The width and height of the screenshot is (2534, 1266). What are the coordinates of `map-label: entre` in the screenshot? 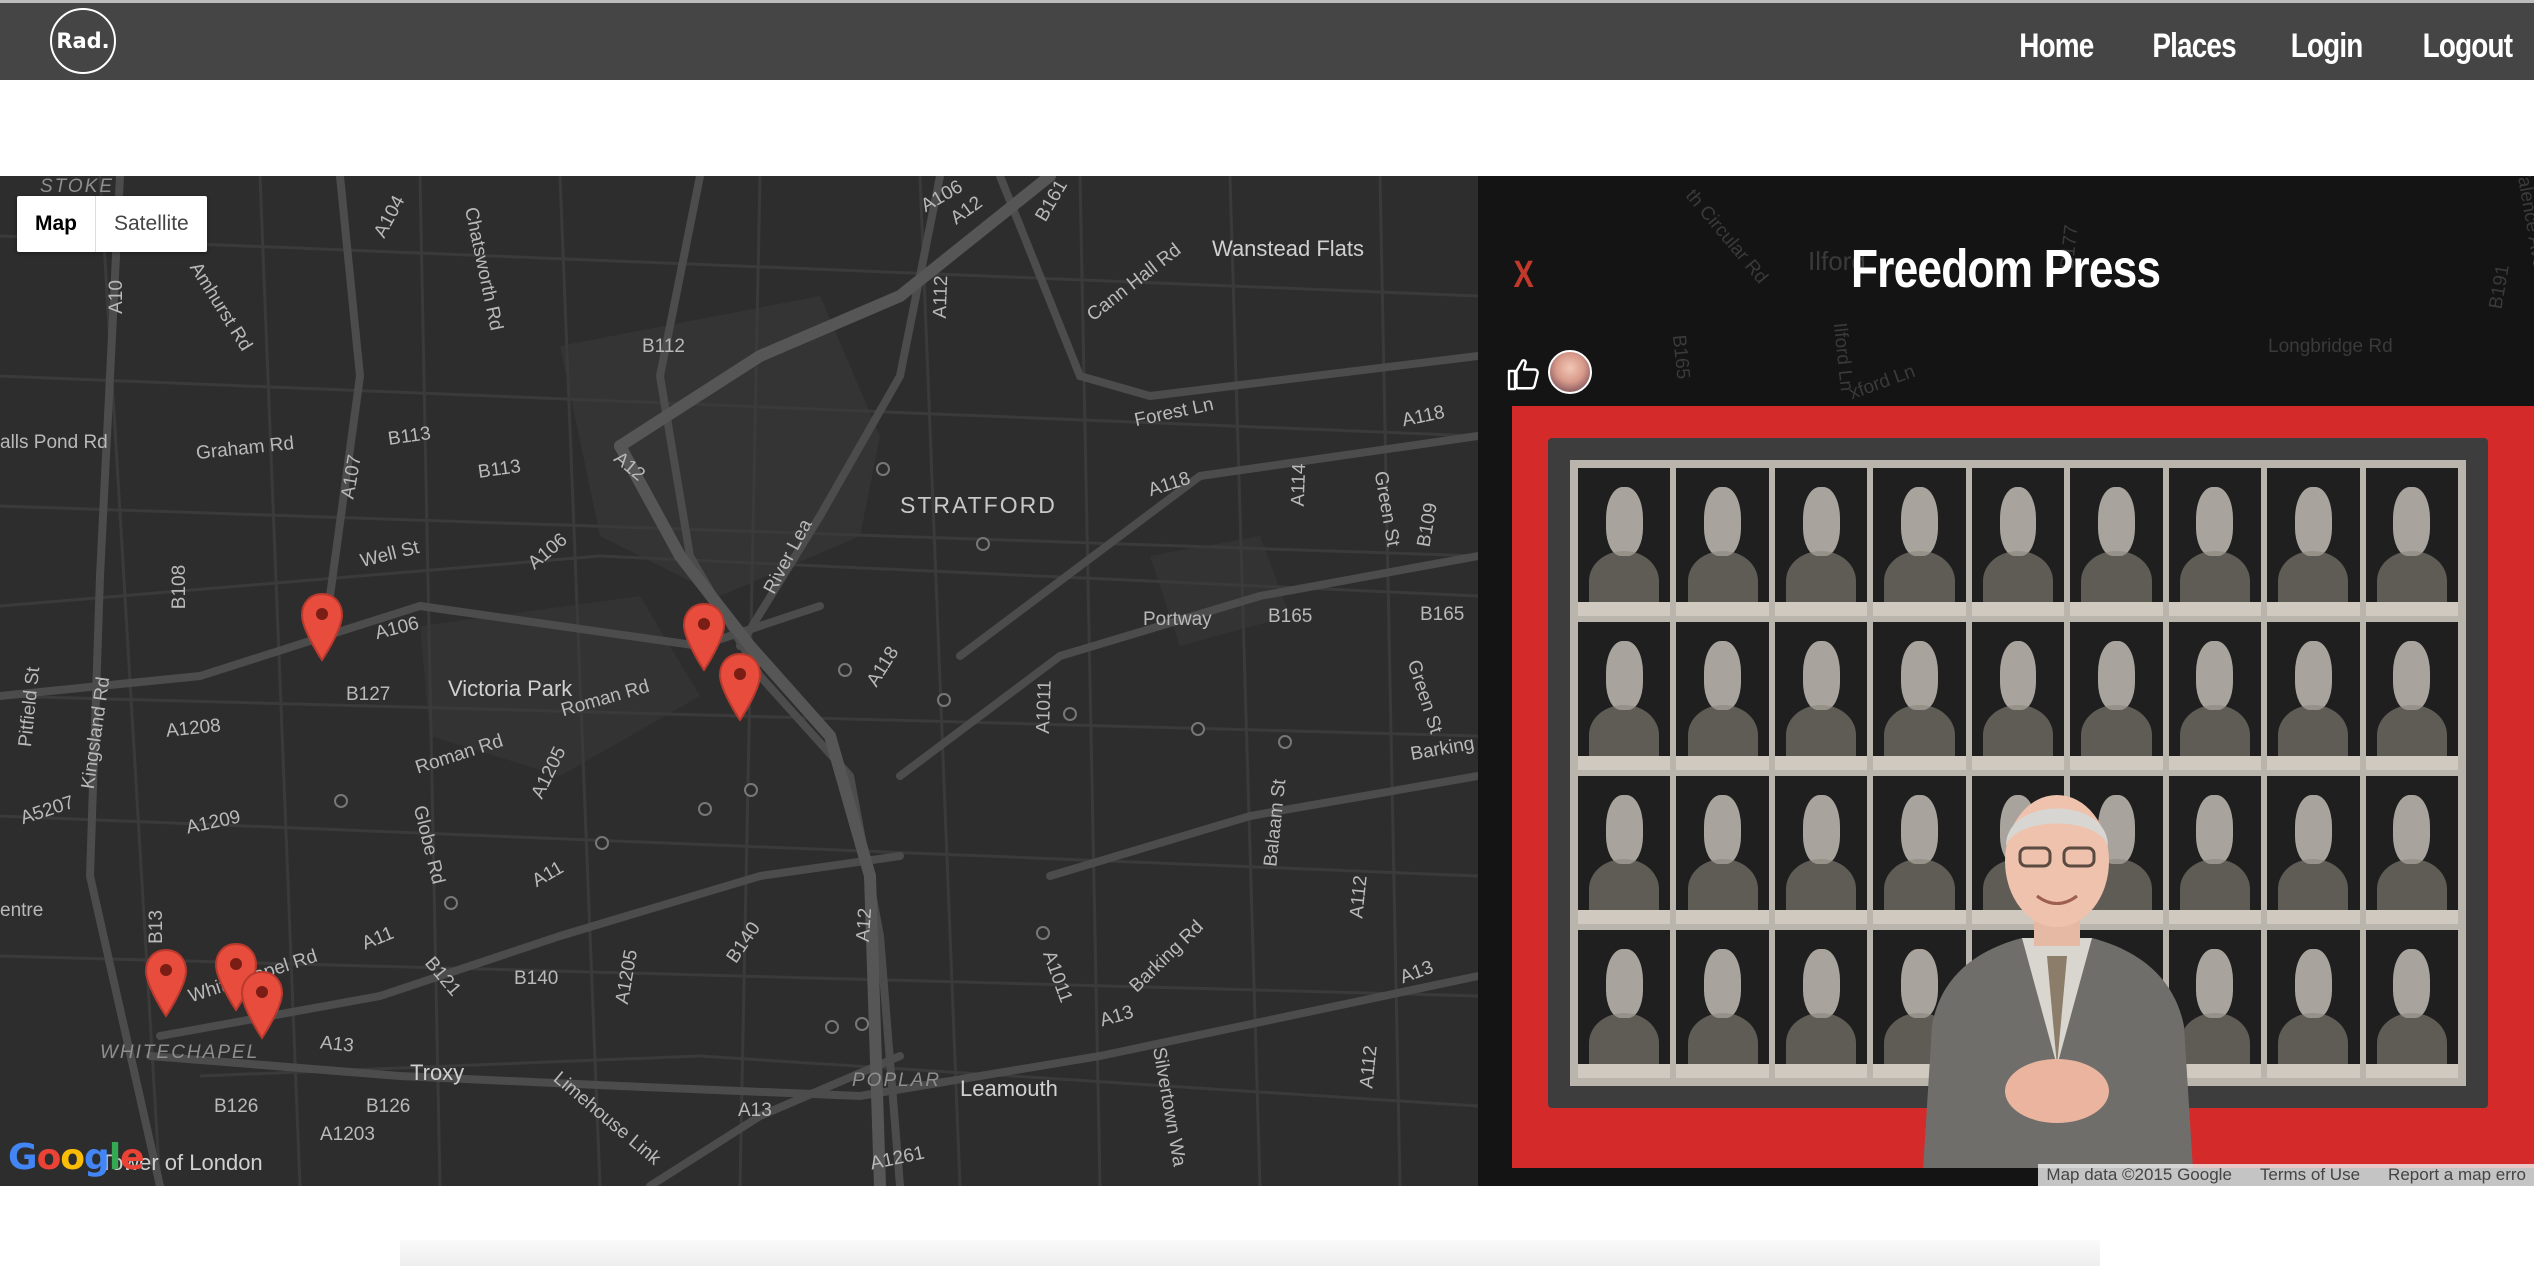 It's located at (22, 910).